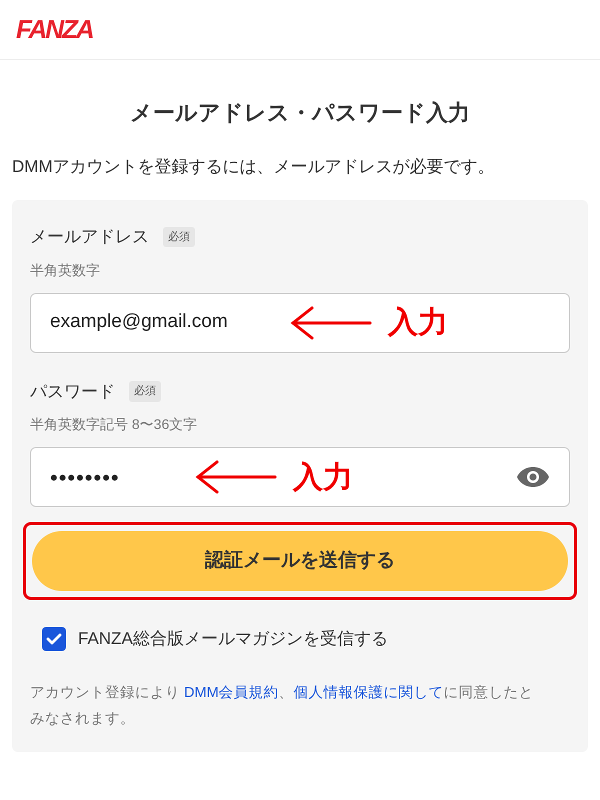  Describe the element at coordinates (300, 561) in the screenshot. I see `send-verification-button: 認証メールを送信する` at that location.